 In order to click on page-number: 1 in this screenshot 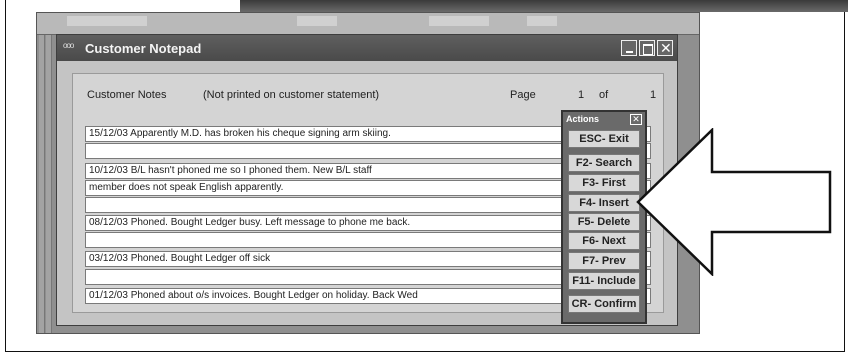, I will do `click(581, 95)`.